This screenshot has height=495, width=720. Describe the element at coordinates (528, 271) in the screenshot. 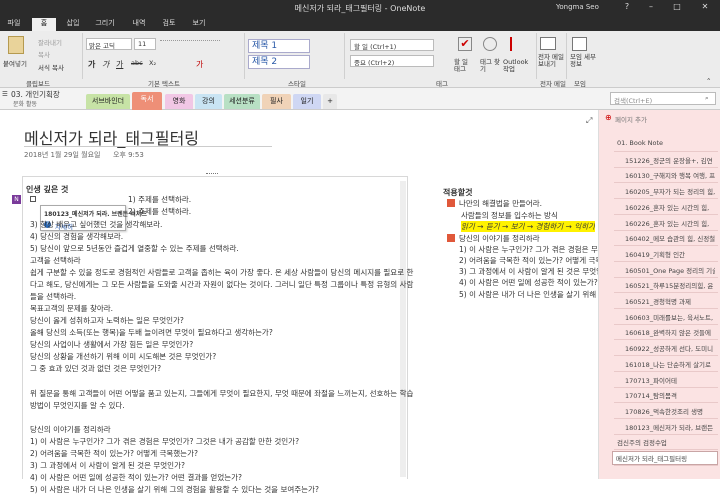

I see `apply-line: 3) 그 과정에서 이 사람이 알게 된 것은 무엇인가?` at that location.